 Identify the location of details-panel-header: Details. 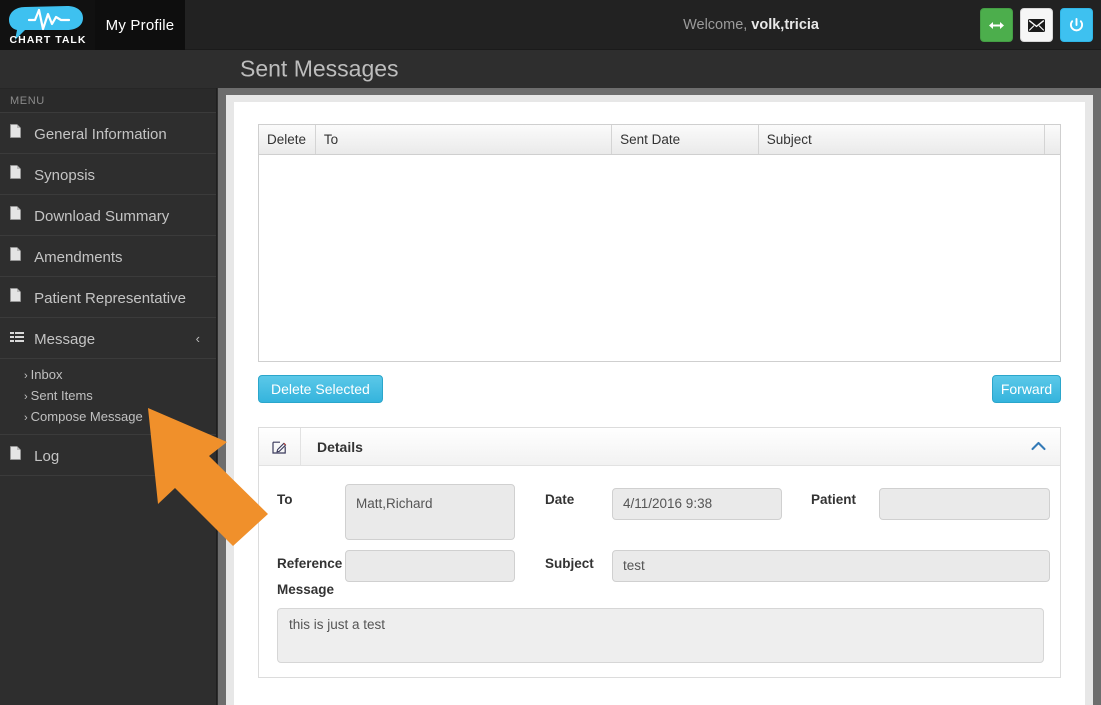
(659, 446).